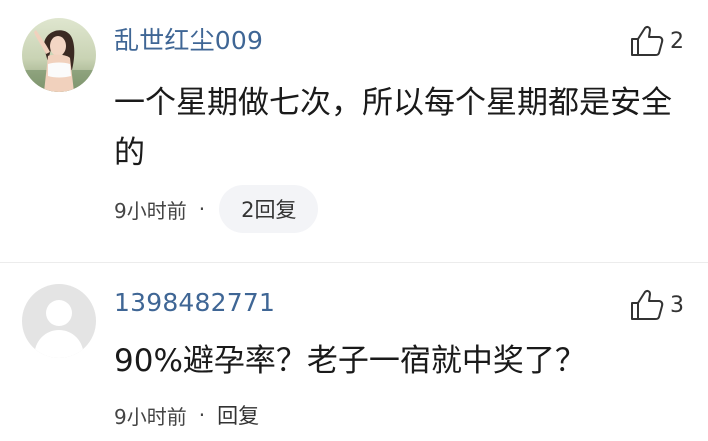 This screenshot has width=708, height=441. What do you see at coordinates (238, 415) in the screenshot?
I see `reply-button: 回复` at bounding box center [238, 415].